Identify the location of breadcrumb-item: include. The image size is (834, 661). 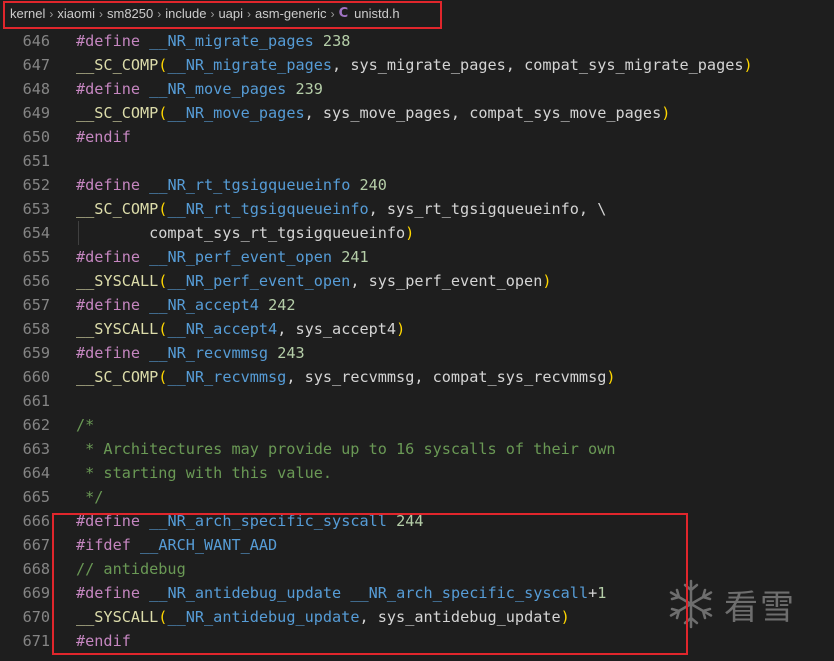
(185, 13).